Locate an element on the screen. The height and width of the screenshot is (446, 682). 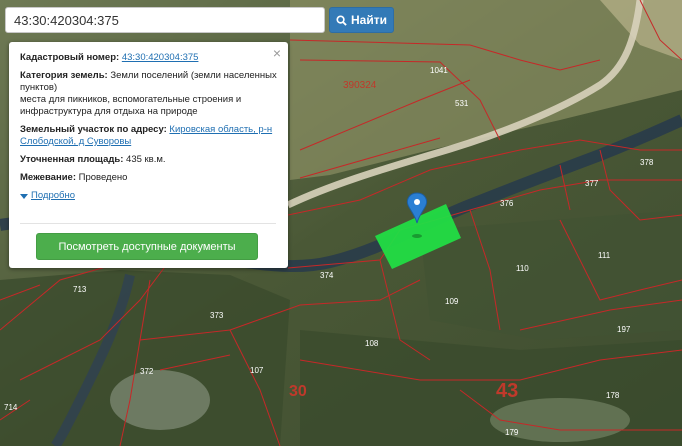
parcel-label: 714 is located at coordinates (11, 407).